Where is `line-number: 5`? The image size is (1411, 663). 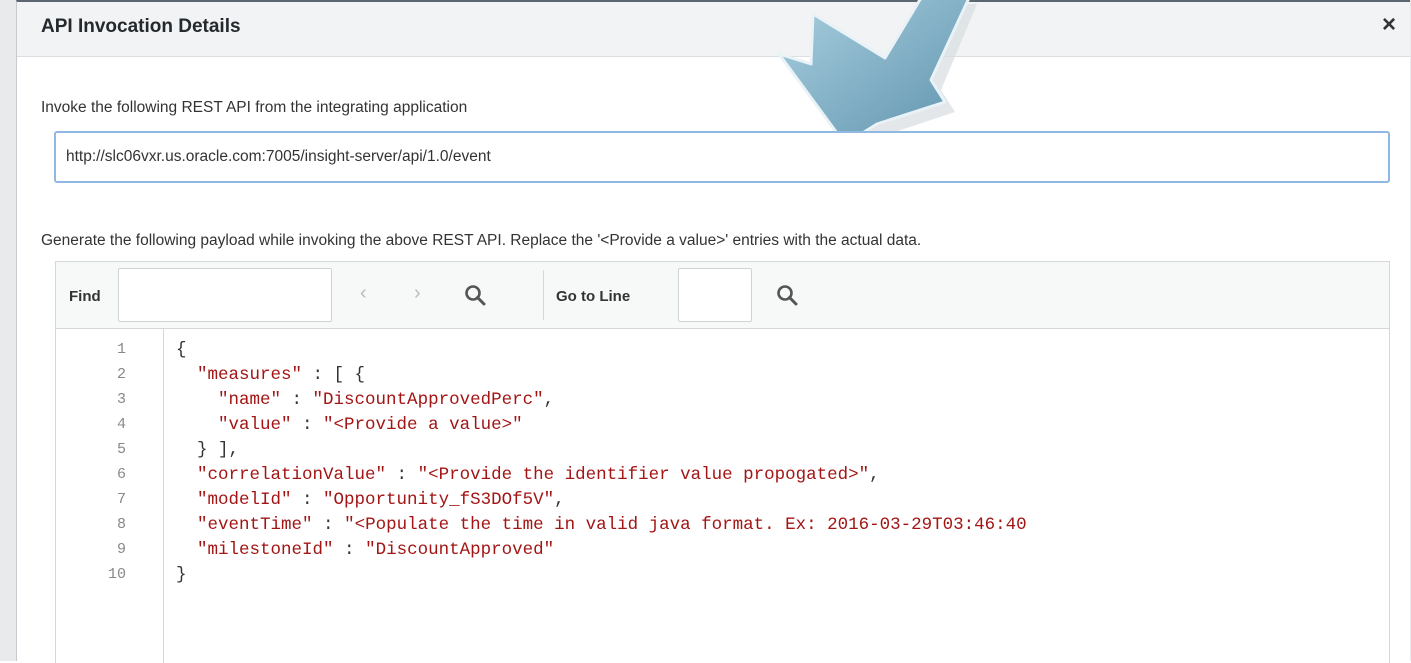
line-number: 5 is located at coordinates (121, 449).